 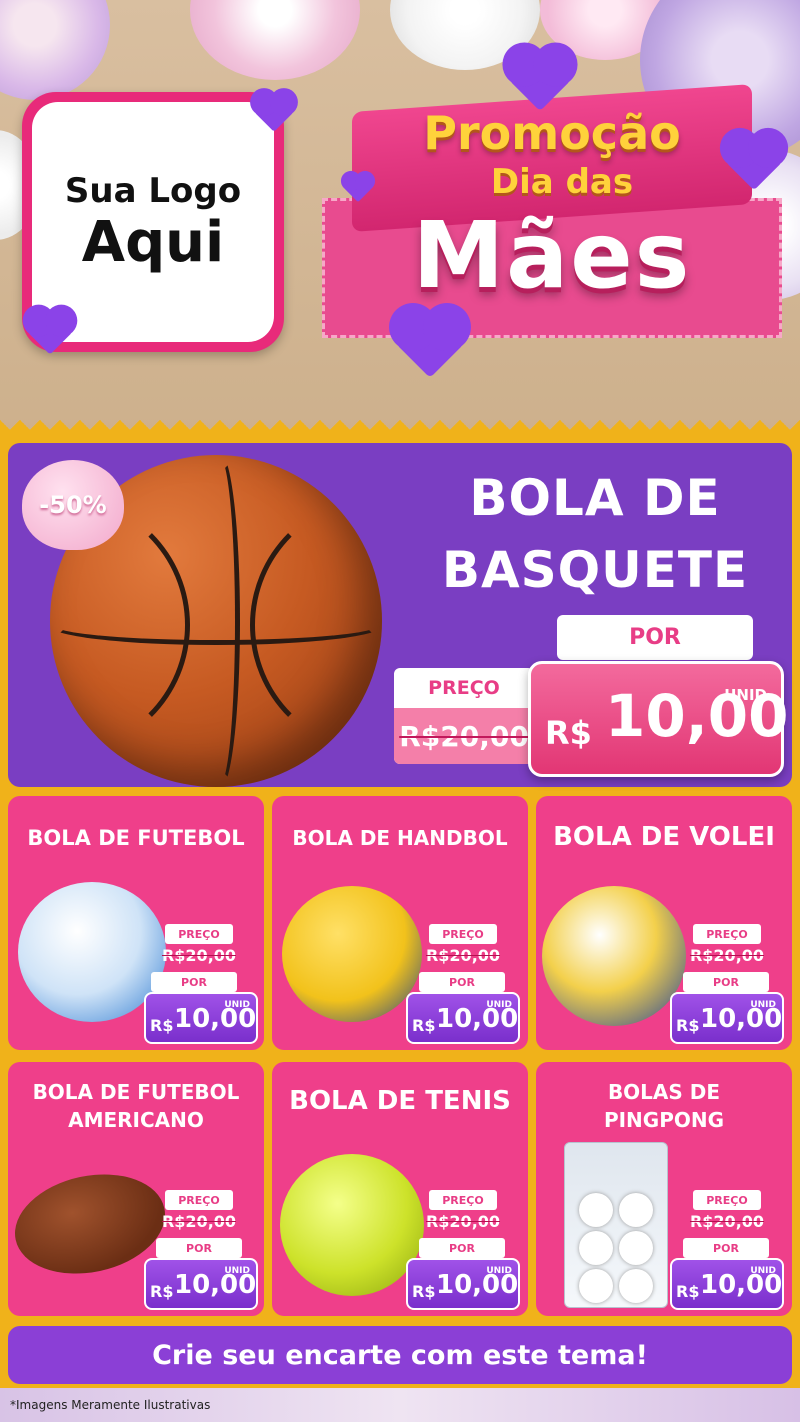 What do you see at coordinates (562, 182) in the screenshot?
I see `promo-line2: Dia das` at bounding box center [562, 182].